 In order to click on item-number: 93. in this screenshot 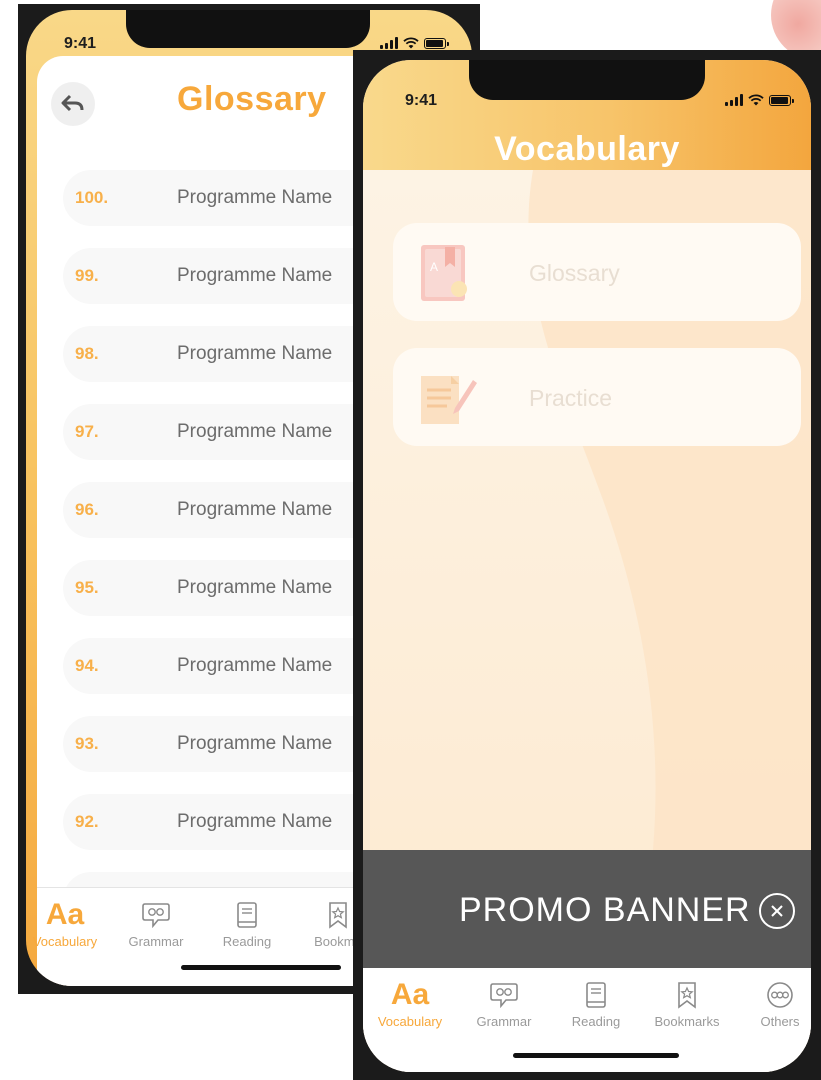, I will do `click(87, 743)`.